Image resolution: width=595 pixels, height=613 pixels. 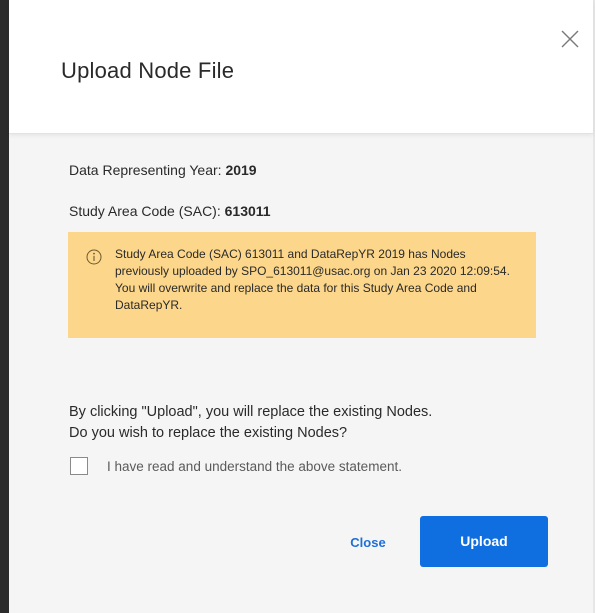 I want to click on close-icon, so click(x=570, y=39).